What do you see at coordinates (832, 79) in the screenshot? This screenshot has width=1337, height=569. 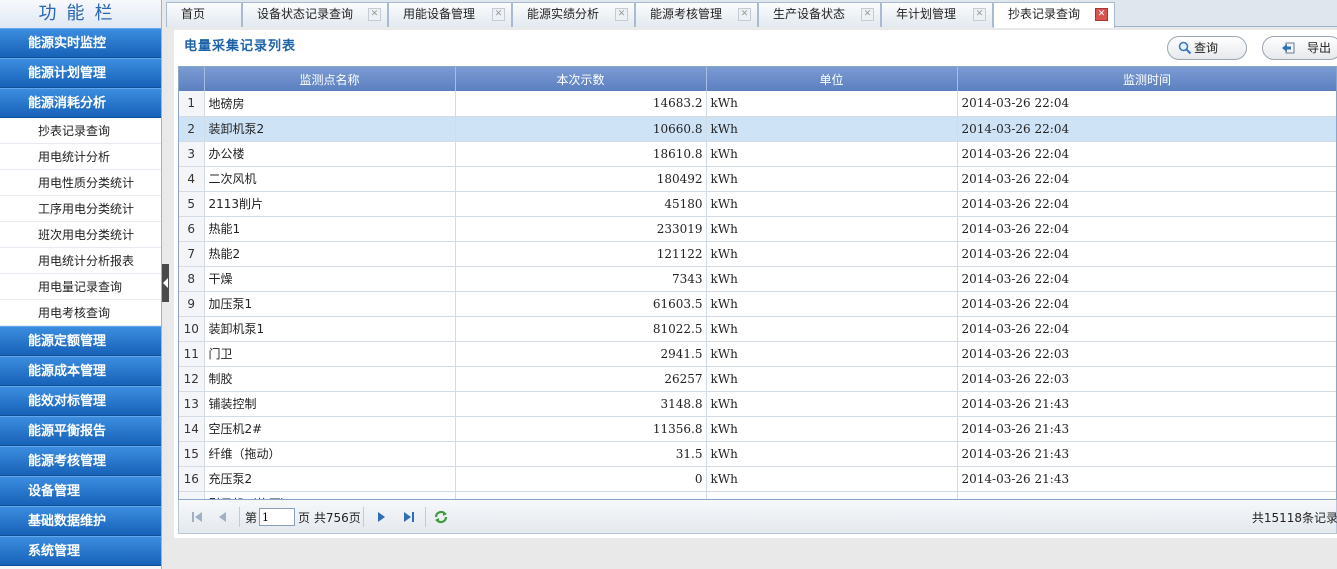 I see `column-header: 单位` at bounding box center [832, 79].